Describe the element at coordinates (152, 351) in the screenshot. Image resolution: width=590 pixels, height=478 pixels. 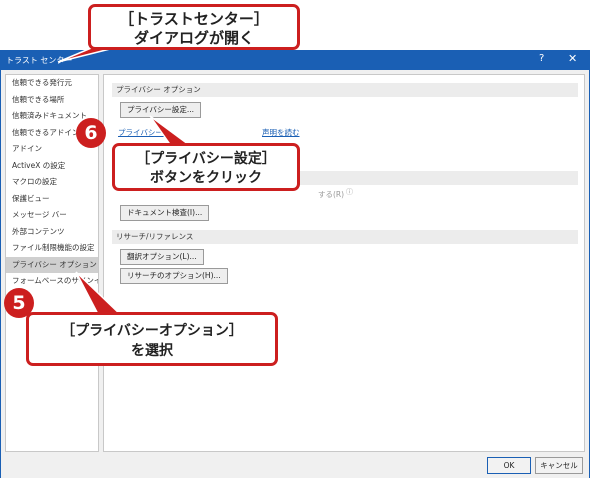
I see `step5-line2: を選択` at that location.